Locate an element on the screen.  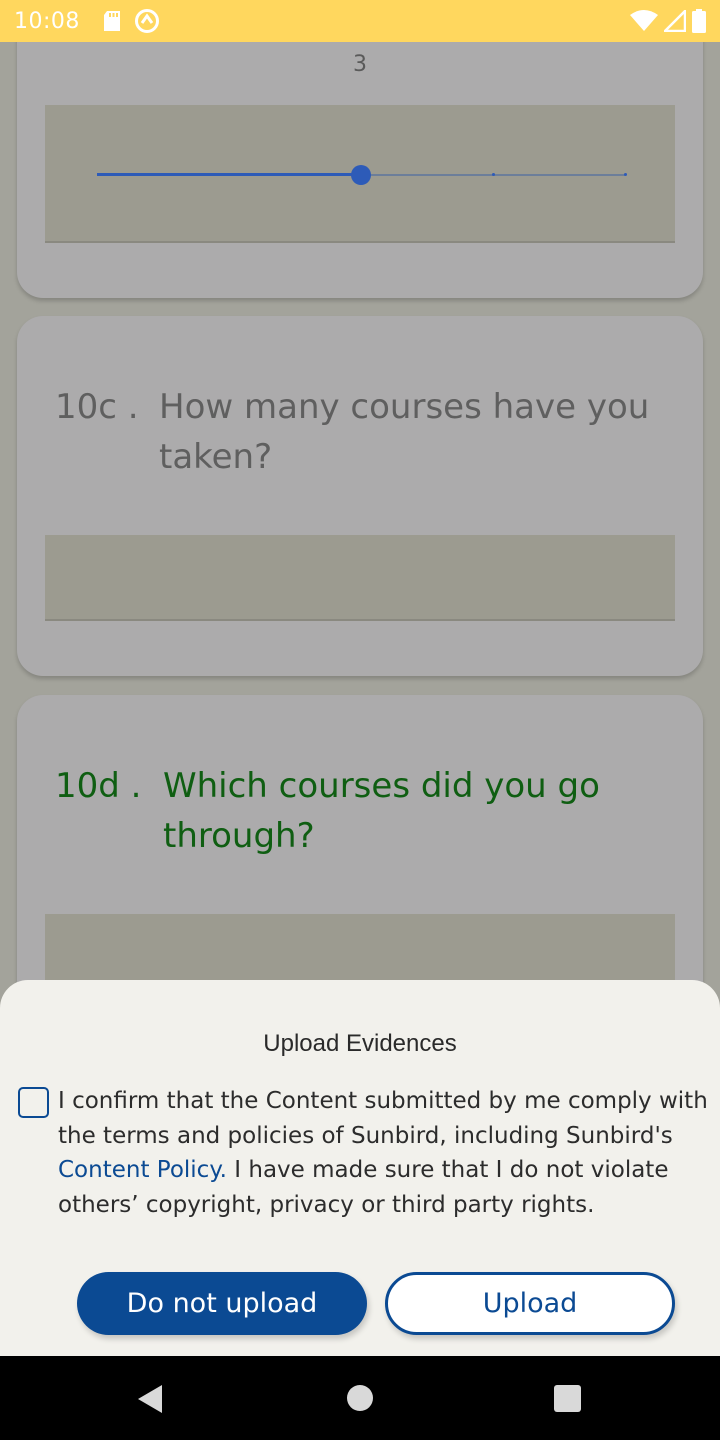
status-icons-left is located at coordinates (131, 21).